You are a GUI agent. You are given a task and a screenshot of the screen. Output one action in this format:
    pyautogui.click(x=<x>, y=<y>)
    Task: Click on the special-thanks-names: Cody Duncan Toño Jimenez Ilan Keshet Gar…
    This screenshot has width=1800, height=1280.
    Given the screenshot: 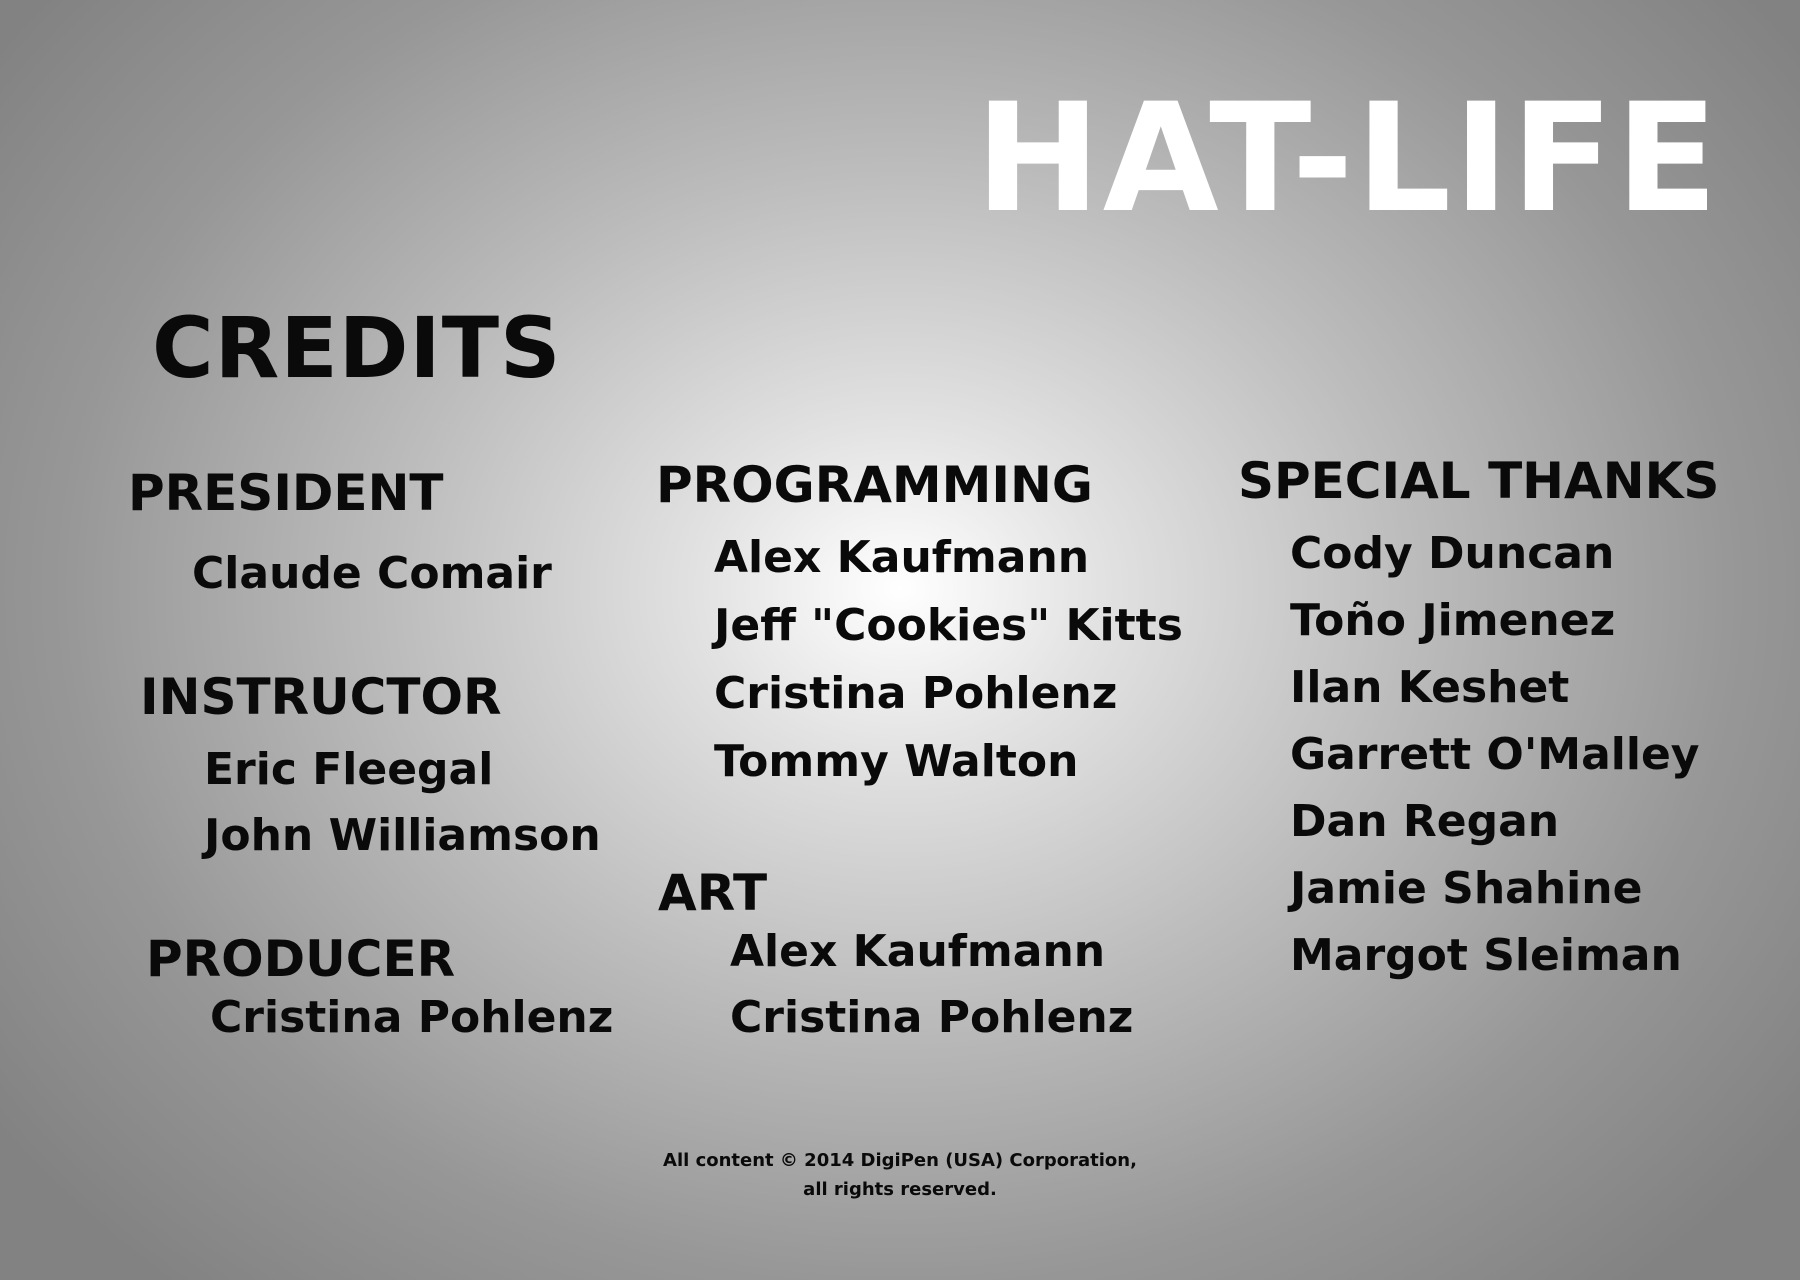 What is the action you would take?
    pyautogui.click(x=1504, y=755)
    